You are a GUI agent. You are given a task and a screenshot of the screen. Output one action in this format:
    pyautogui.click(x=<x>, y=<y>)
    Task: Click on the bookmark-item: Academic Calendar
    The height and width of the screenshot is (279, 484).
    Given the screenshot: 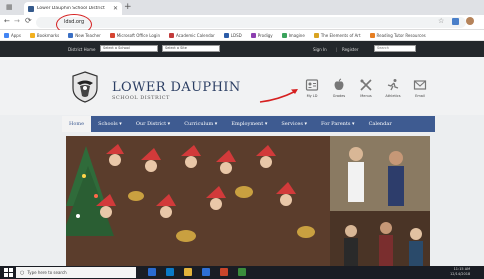 What is the action you would take?
    pyautogui.click(x=192, y=35)
    